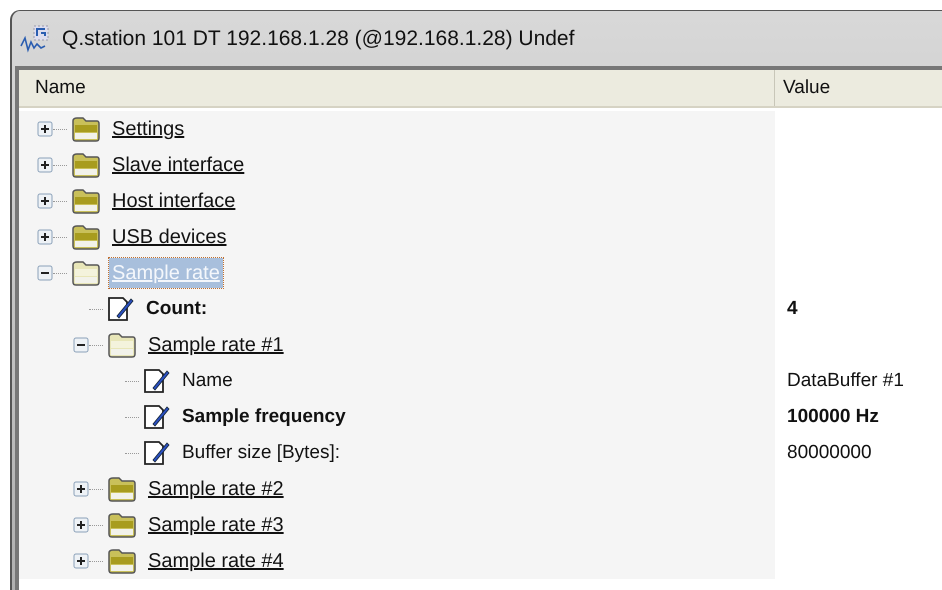 The image size is (942, 590). I want to click on tree-item: Sample rate #2, so click(216, 489).